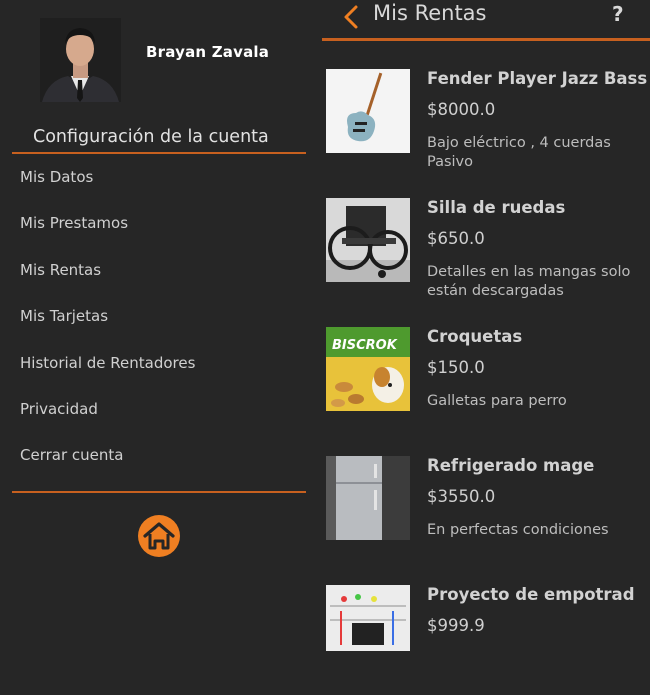  I want to click on item-title: Fender Player Jazz Bass, so click(537, 78).